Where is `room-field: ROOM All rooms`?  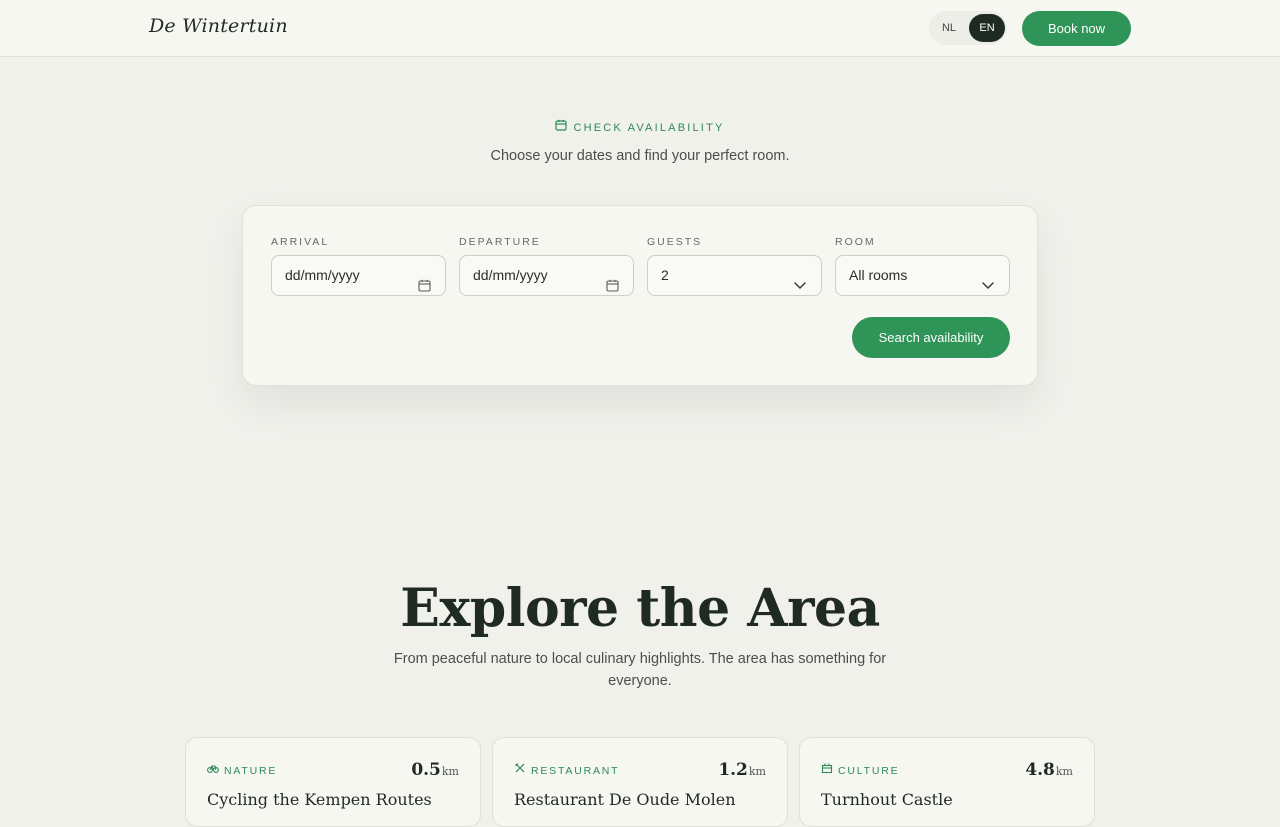
room-field: ROOM All rooms is located at coordinates (922, 265).